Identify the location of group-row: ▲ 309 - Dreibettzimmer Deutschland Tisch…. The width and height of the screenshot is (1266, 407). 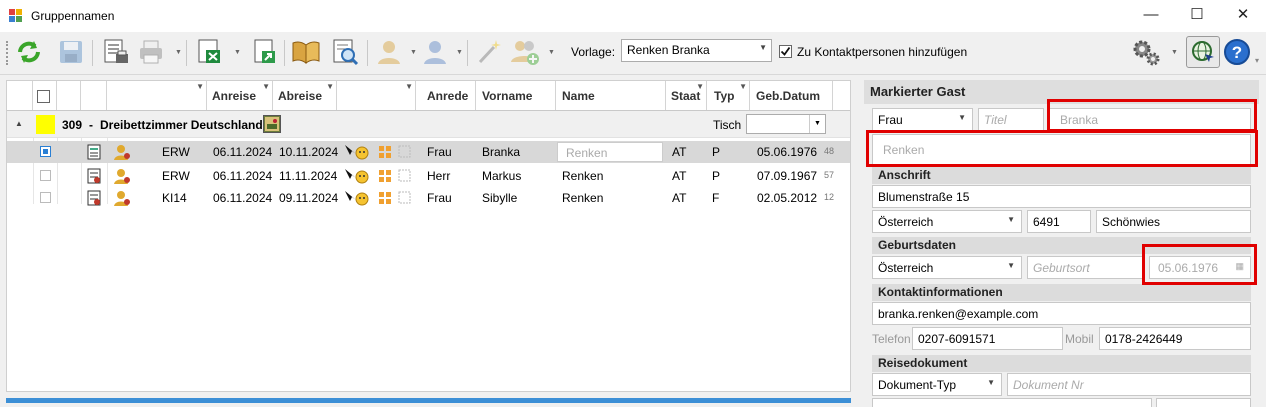
(428, 124).